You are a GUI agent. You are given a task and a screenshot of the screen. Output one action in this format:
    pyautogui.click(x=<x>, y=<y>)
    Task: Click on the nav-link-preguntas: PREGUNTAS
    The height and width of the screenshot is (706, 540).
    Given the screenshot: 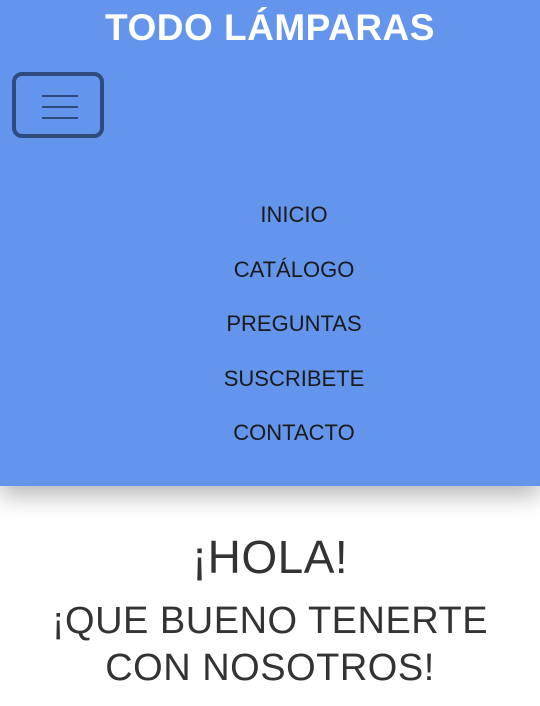 What is the action you would take?
    pyautogui.click(x=293, y=324)
    